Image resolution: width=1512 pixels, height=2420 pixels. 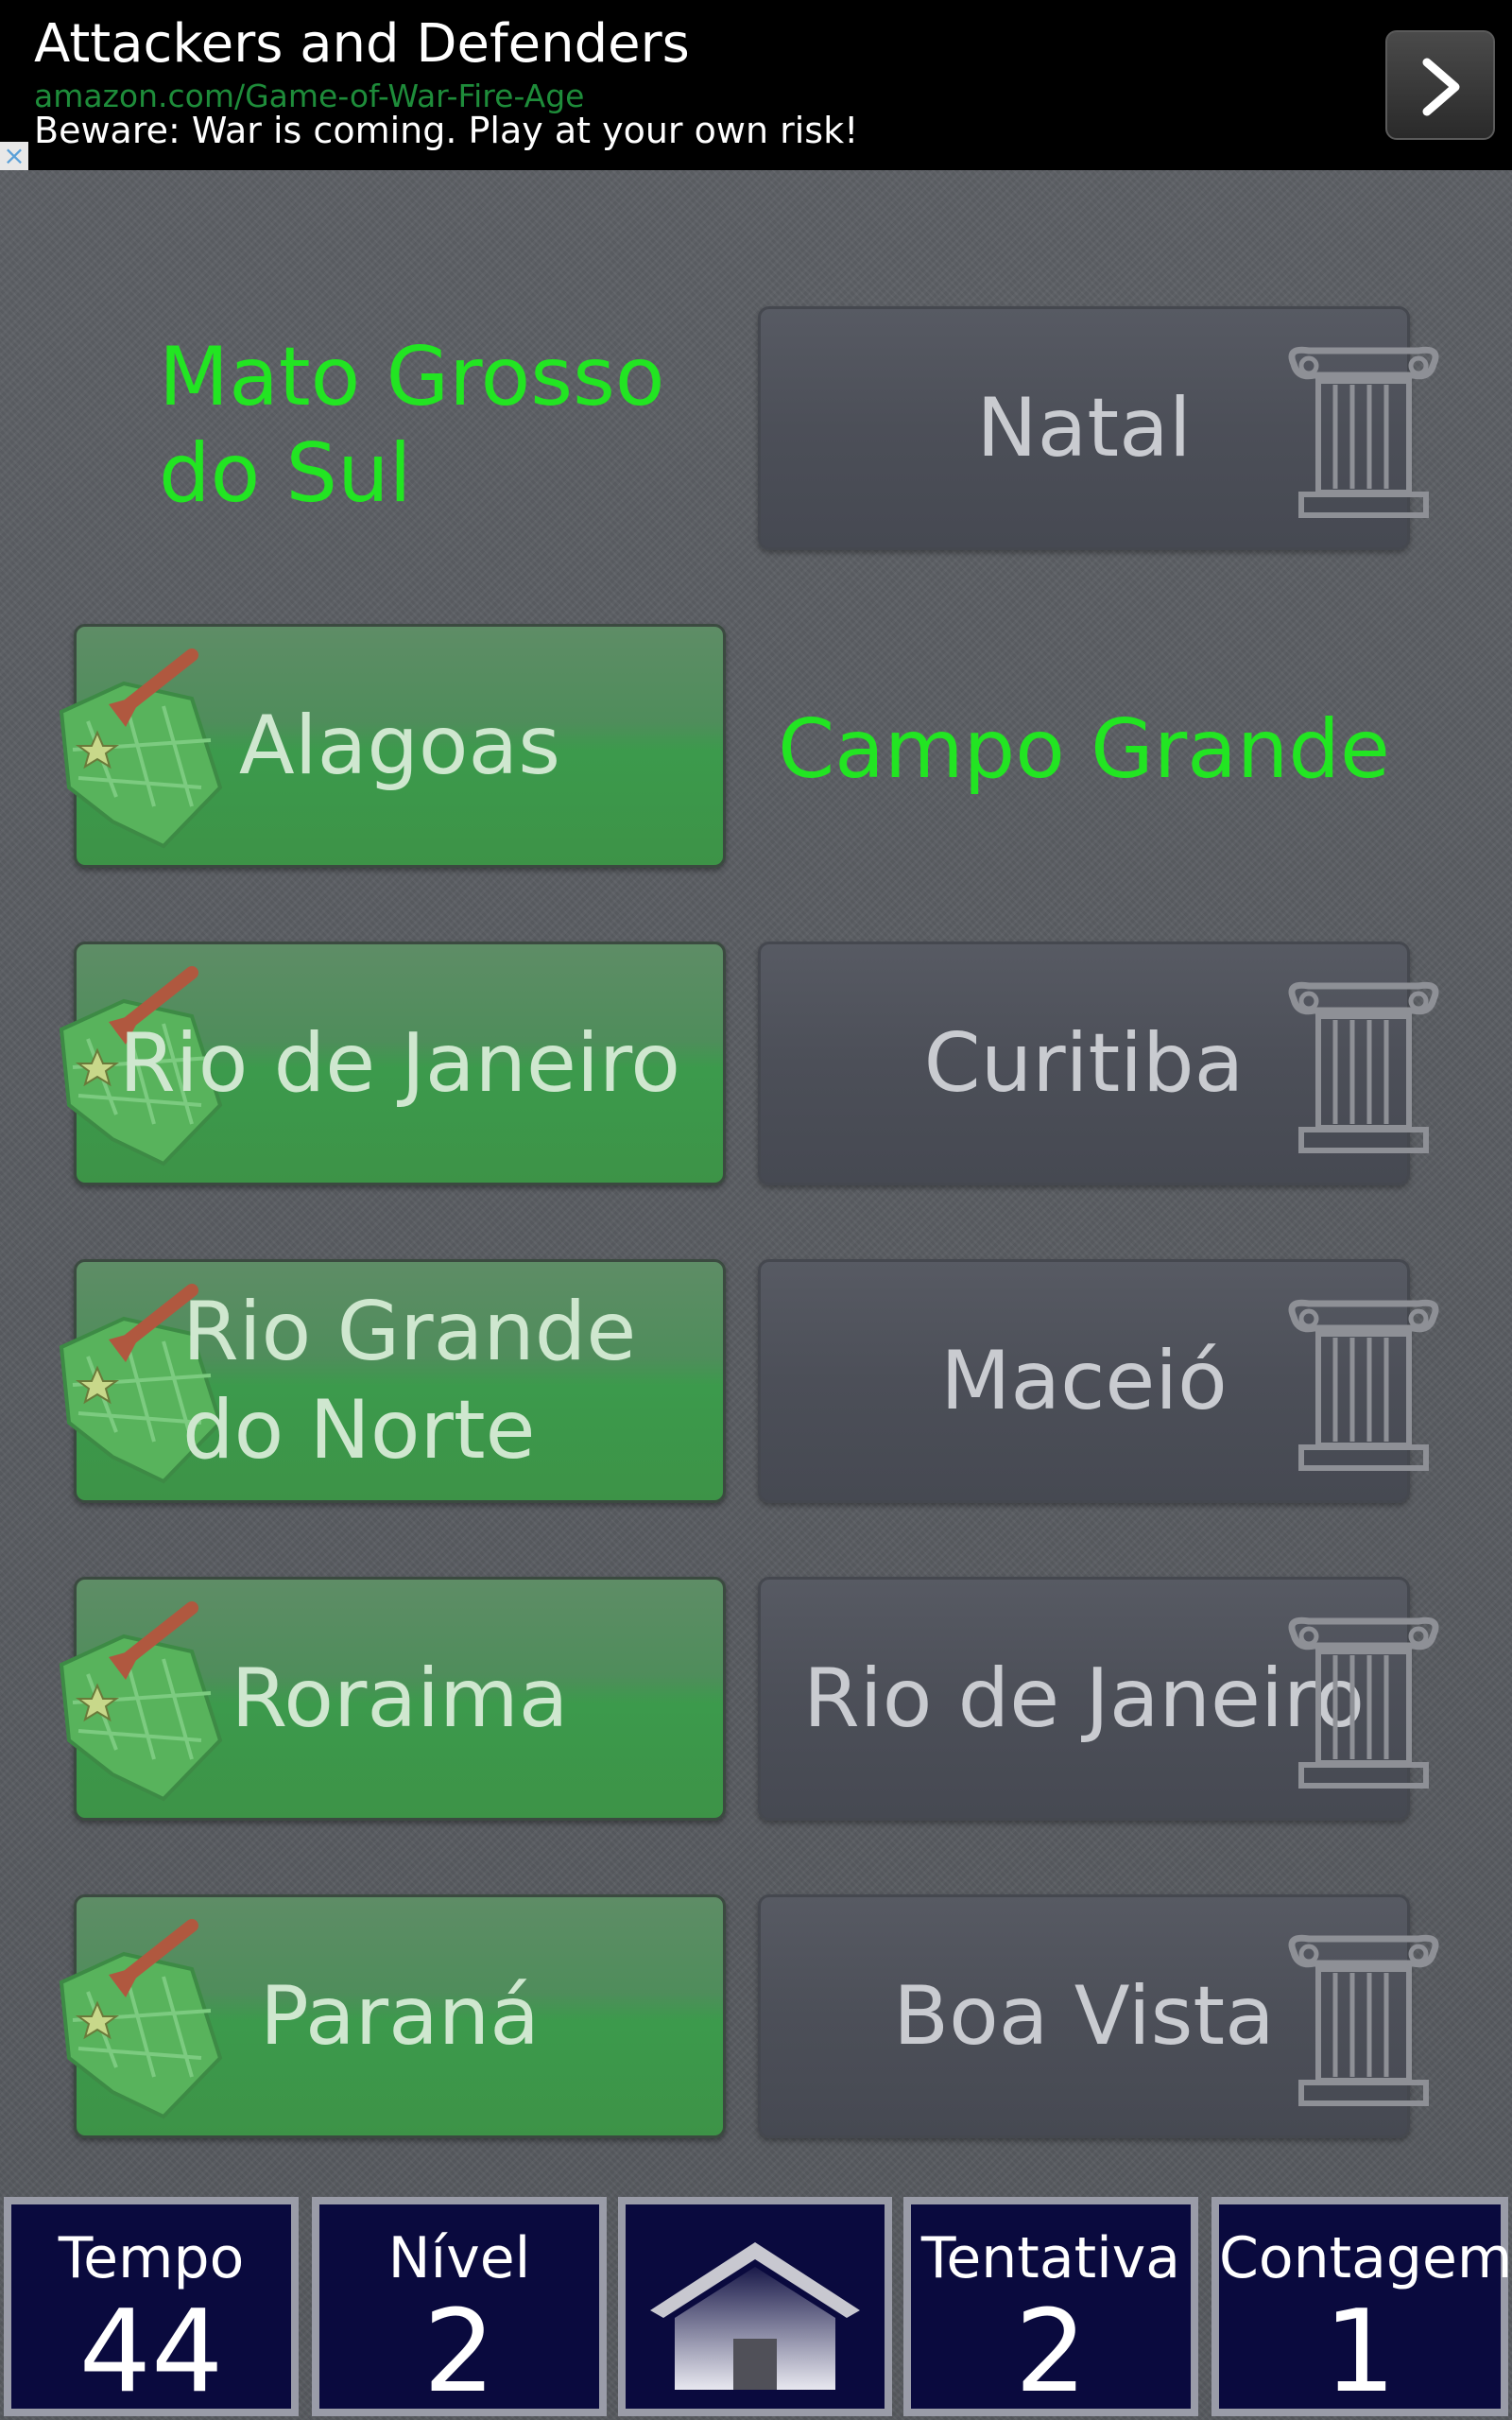 What do you see at coordinates (1050, 2258) in the screenshot?
I see `attempt-label: Tentativa` at bounding box center [1050, 2258].